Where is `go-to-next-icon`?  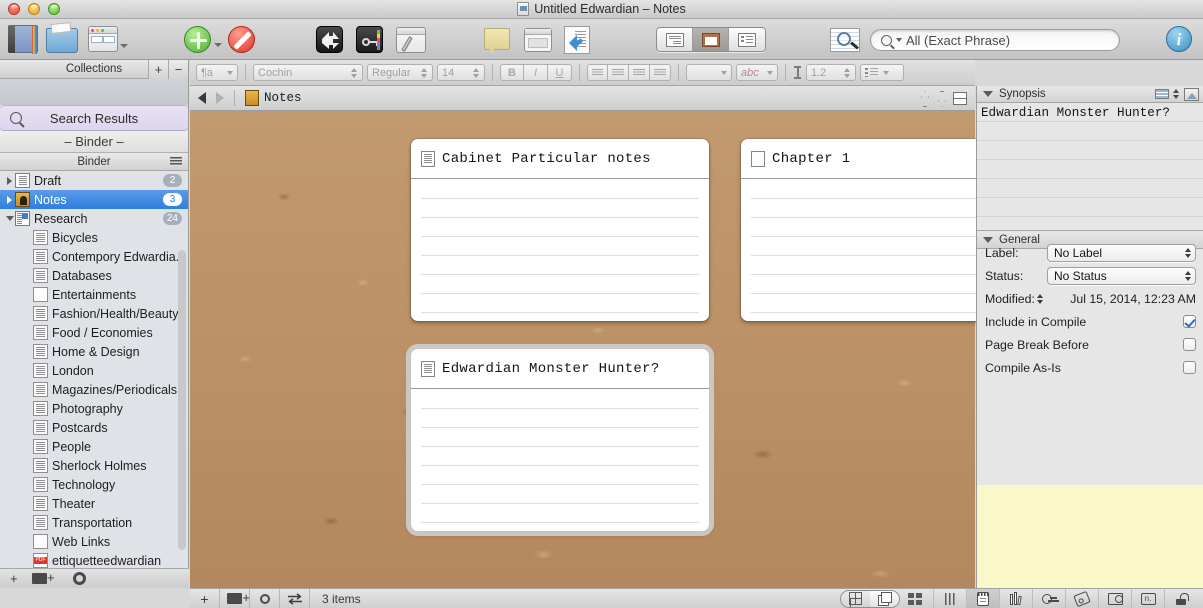
go-to-next-icon is located at coordinates (941, 98).